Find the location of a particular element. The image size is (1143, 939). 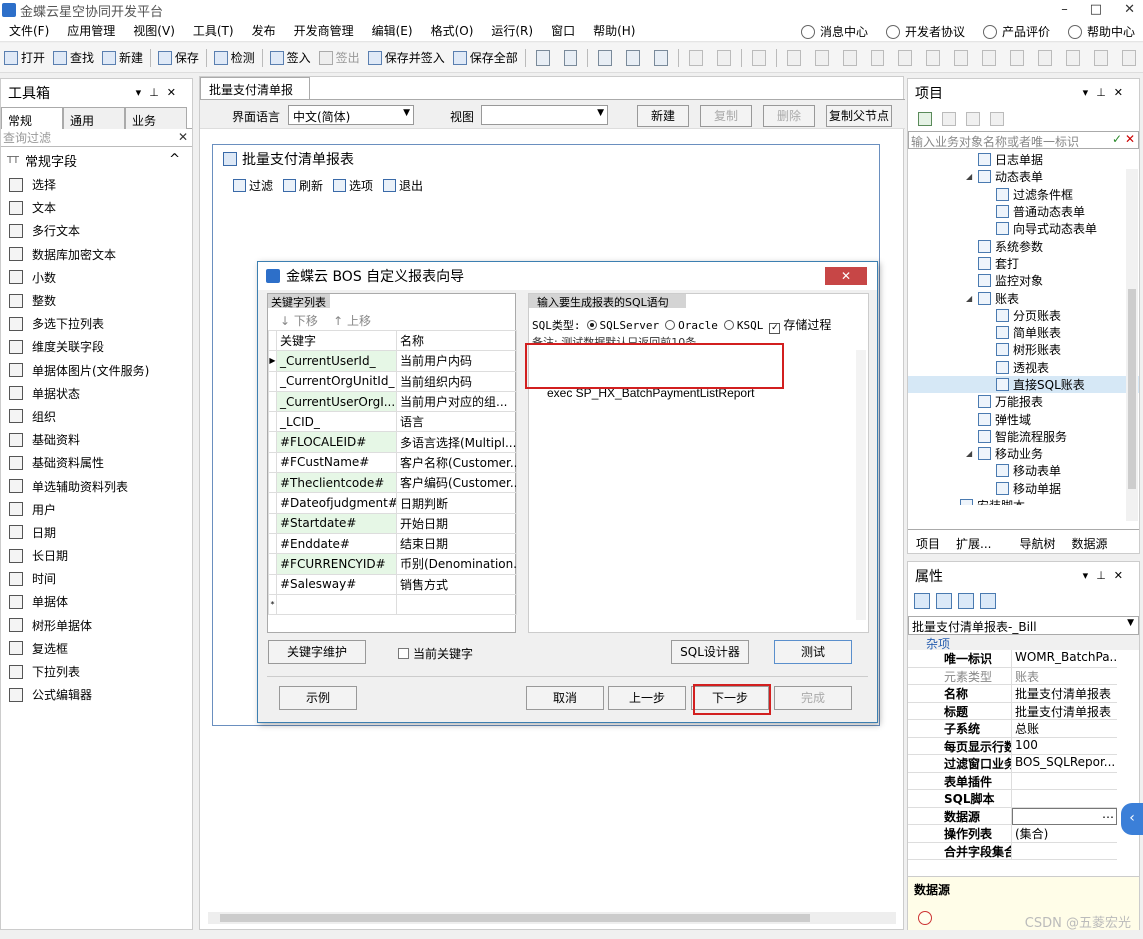

toolbox-item: 日期 is located at coordinates (96, 532).